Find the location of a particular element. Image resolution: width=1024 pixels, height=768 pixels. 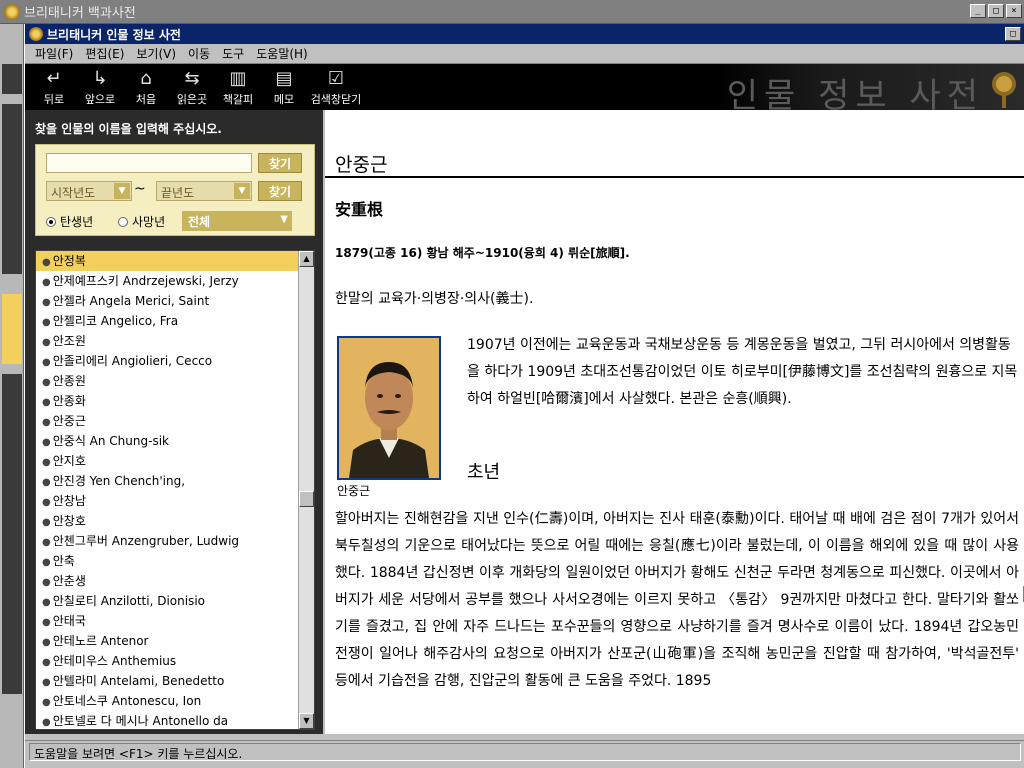

menu-help: 도움말(H) is located at coordinates (282, 53).